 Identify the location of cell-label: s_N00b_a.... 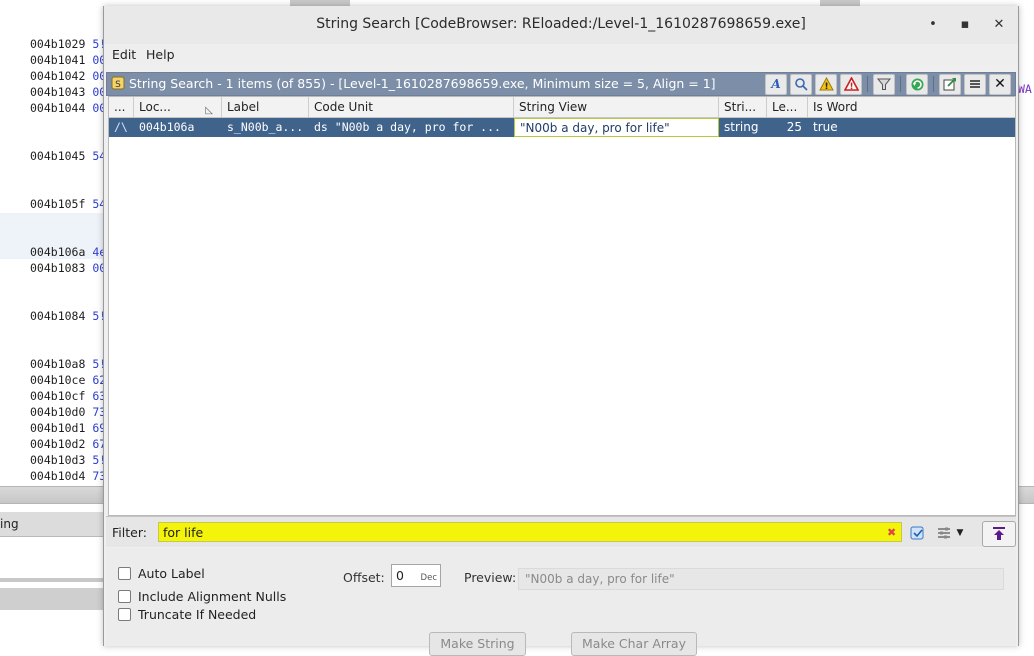
(265, 127).